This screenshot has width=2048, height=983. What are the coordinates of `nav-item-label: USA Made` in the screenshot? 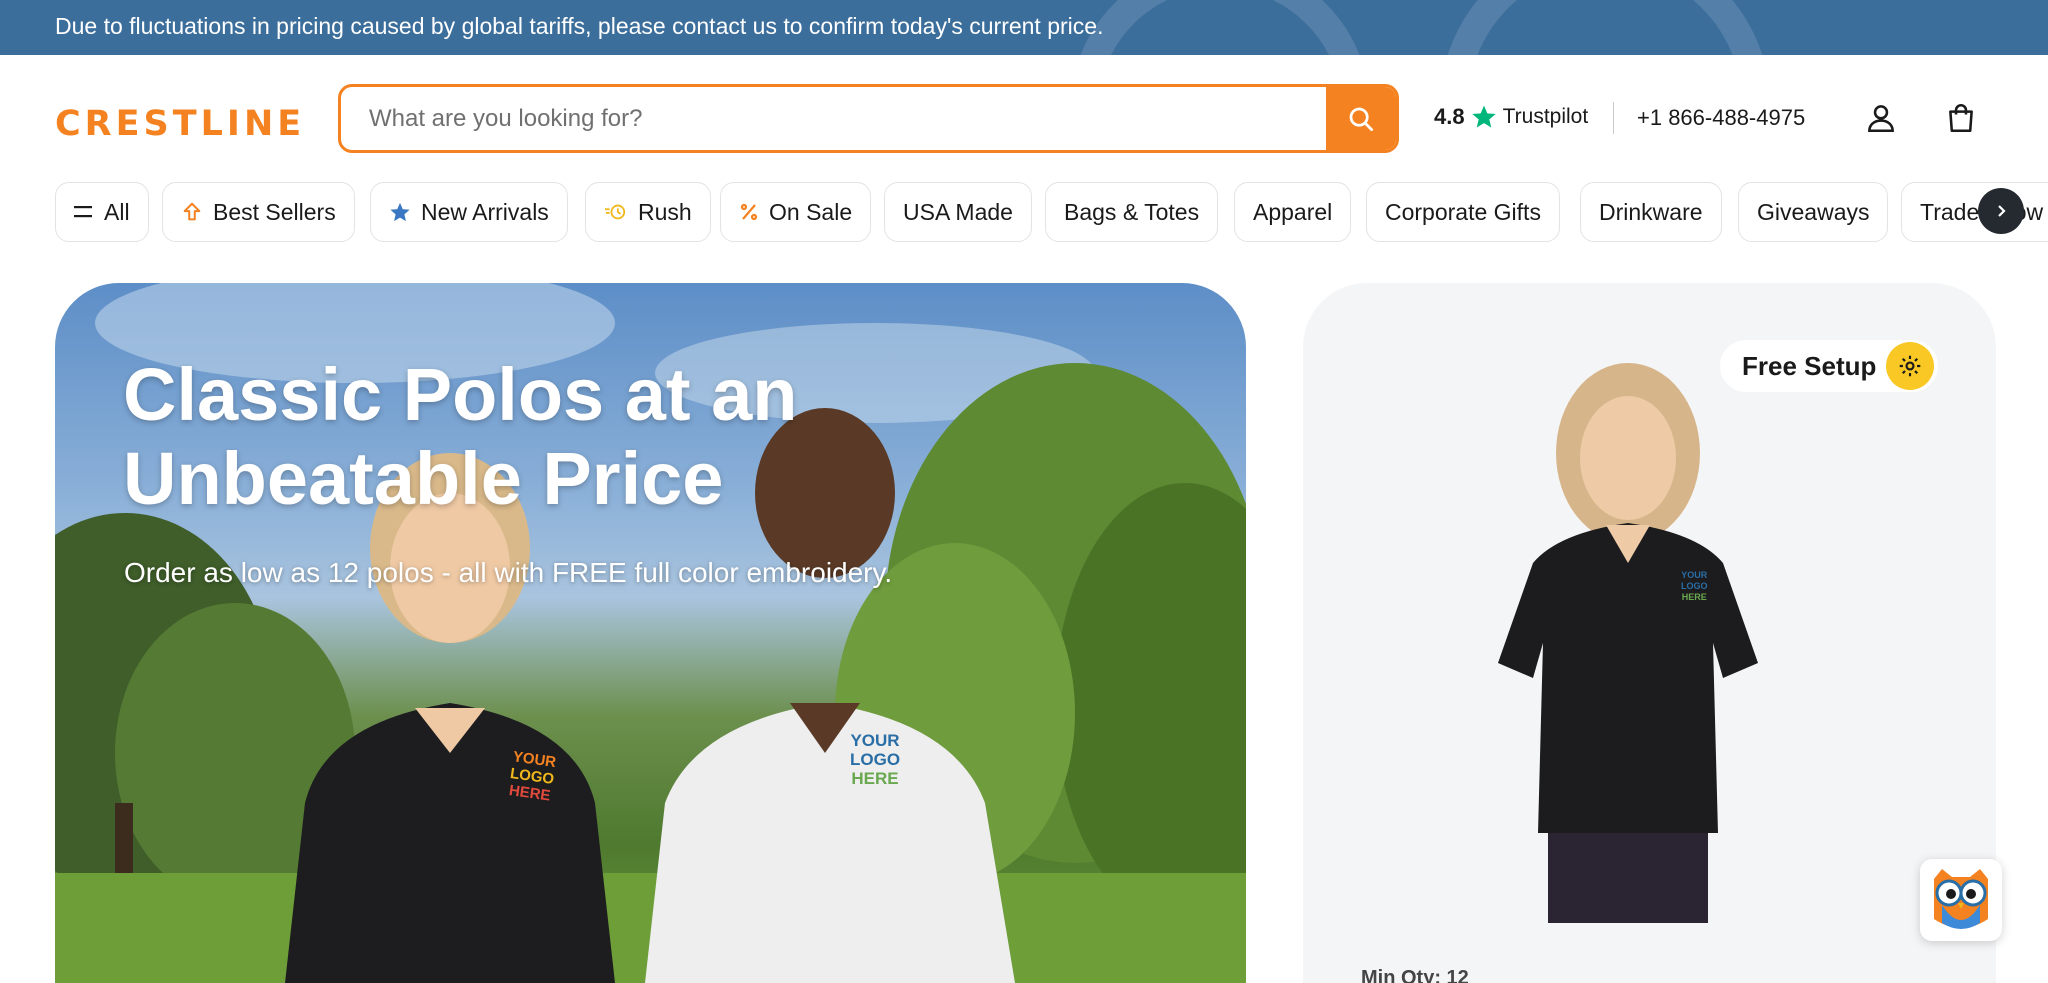 It's located at (958, 211).